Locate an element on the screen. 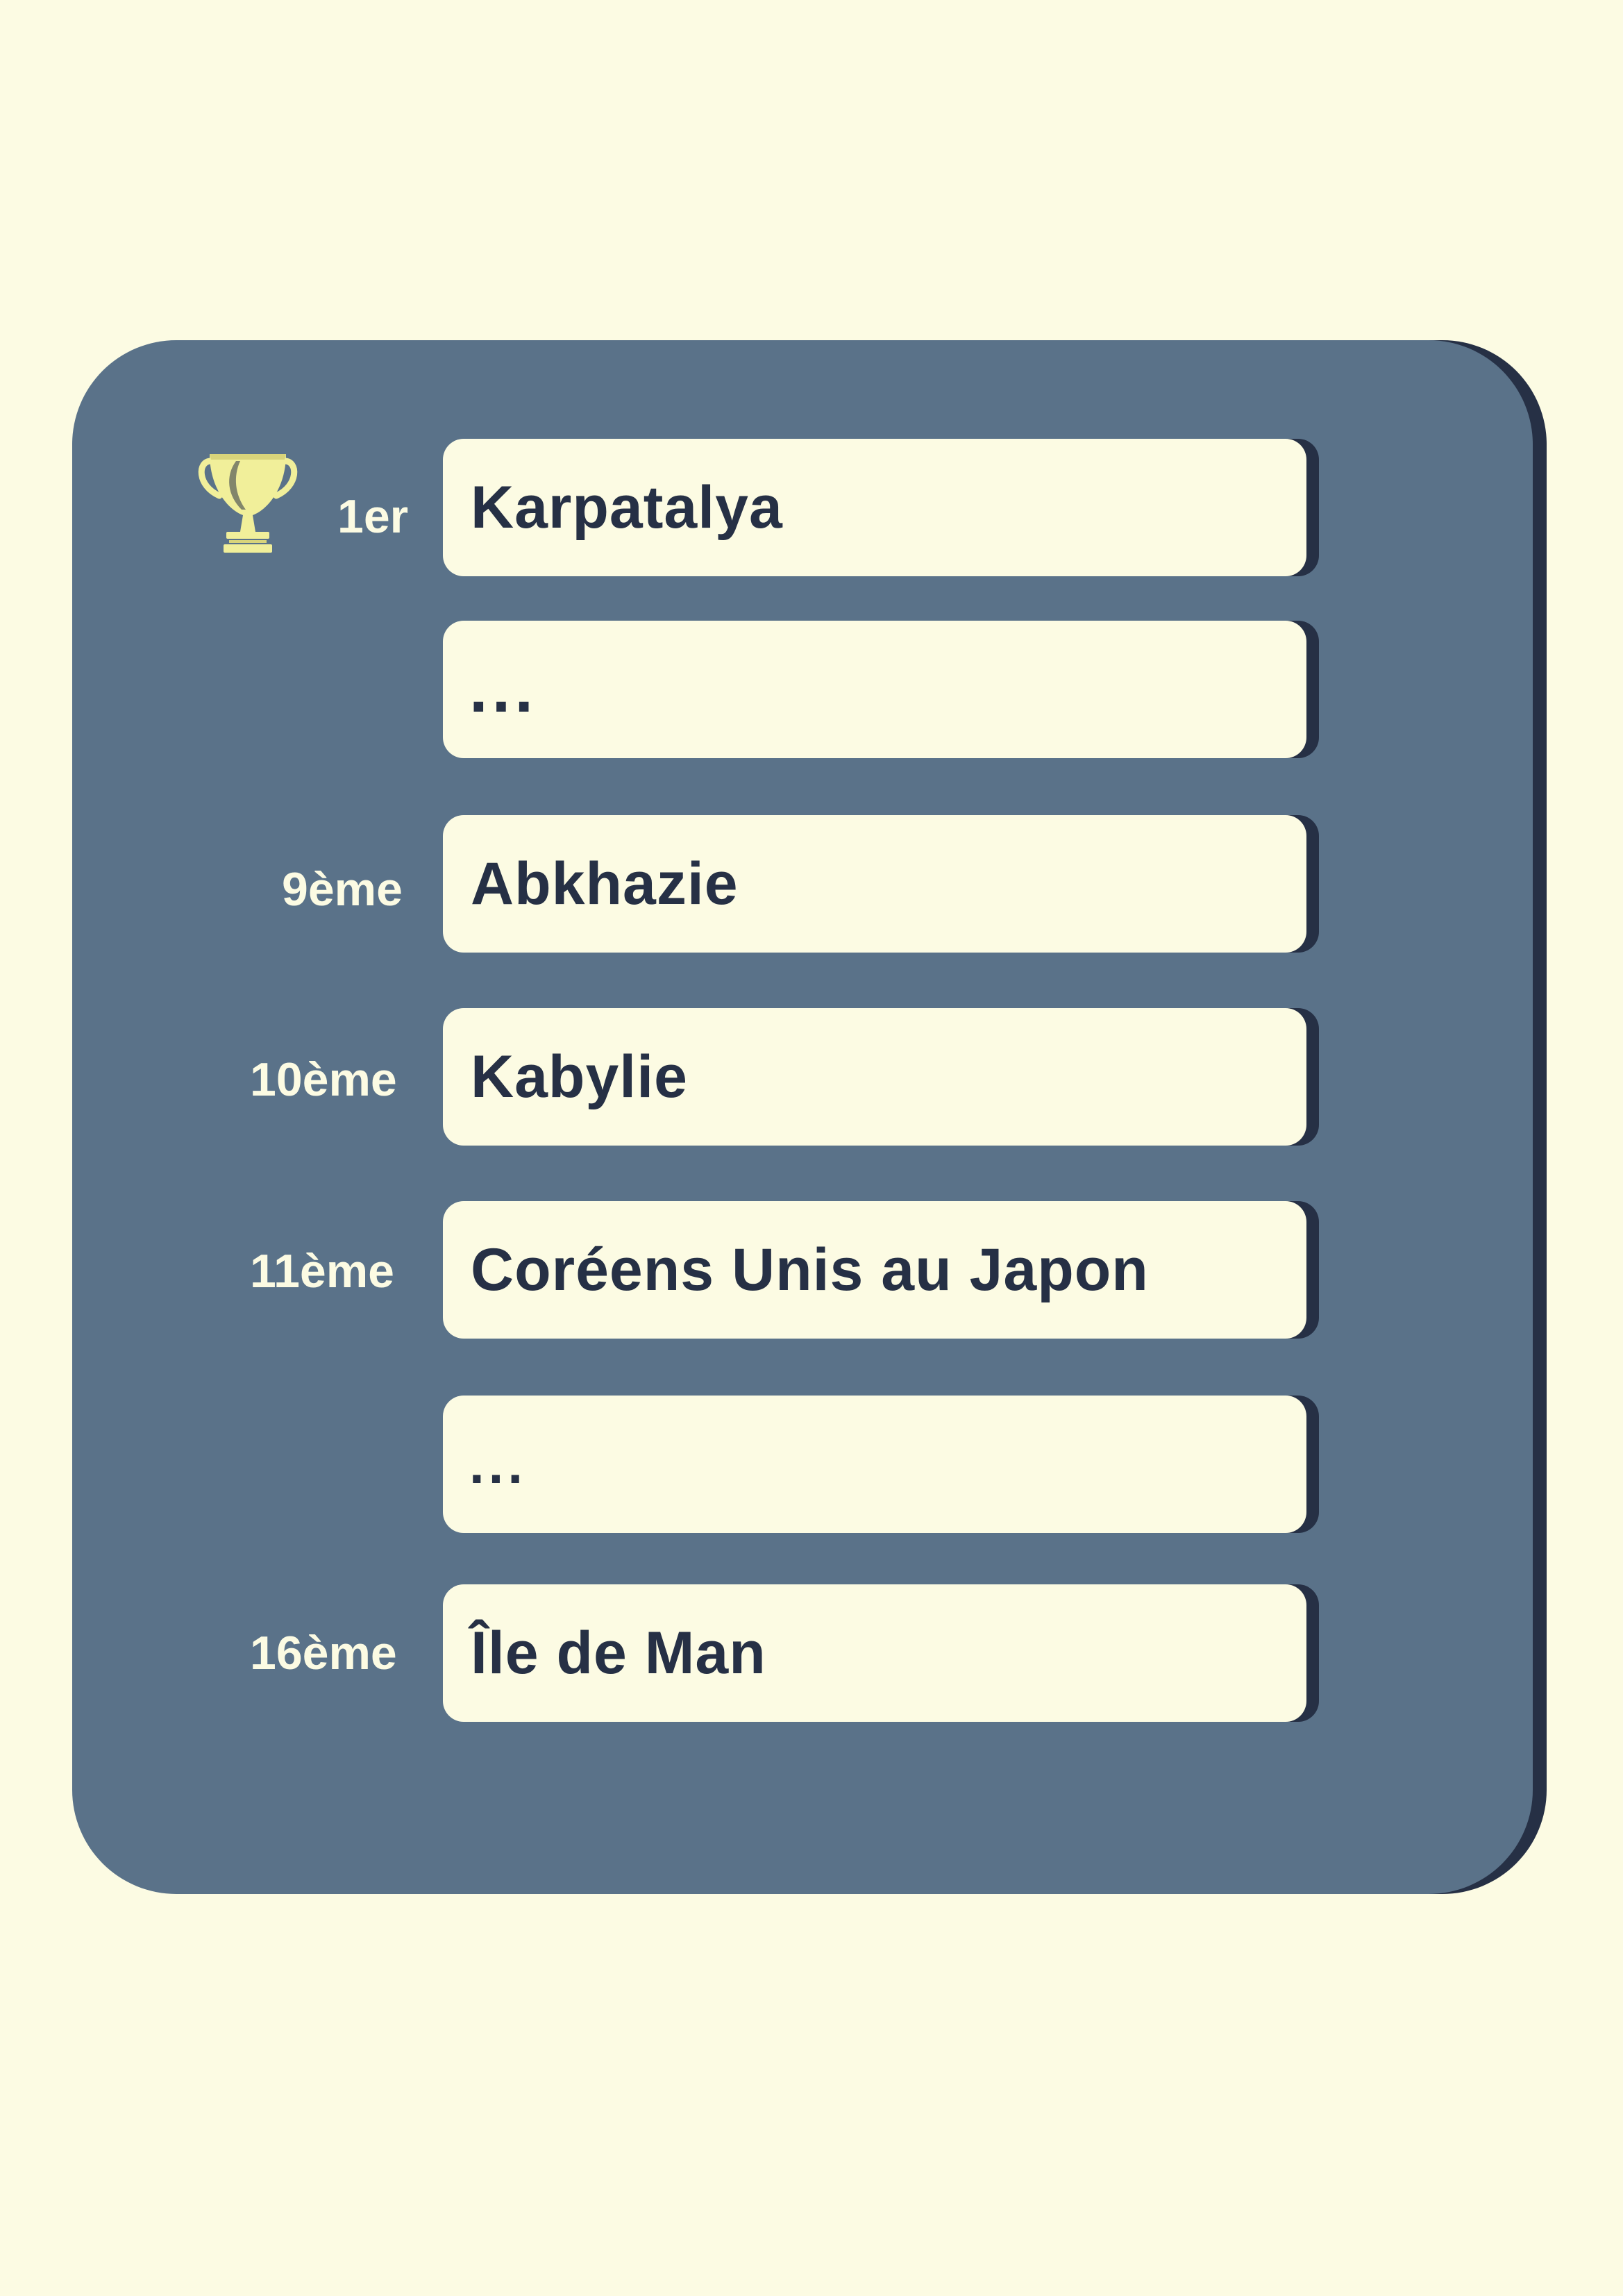 The width and height of the screenshot is (1623, 2296). list-item: Karpatalya is located at coordinates (874, 507).